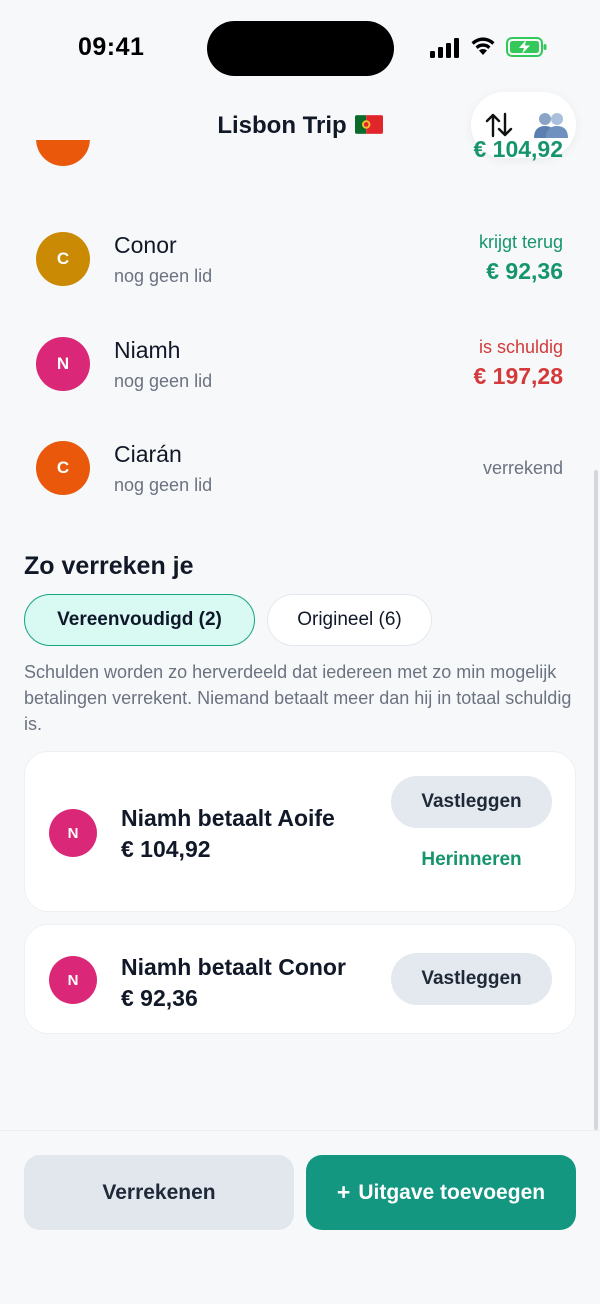 This screenshot has width=600, height=1304. What do you see at coordinates (526, 47) in the screenshot?
I see `battery-charging-icon` at bounding box center [526, 47].